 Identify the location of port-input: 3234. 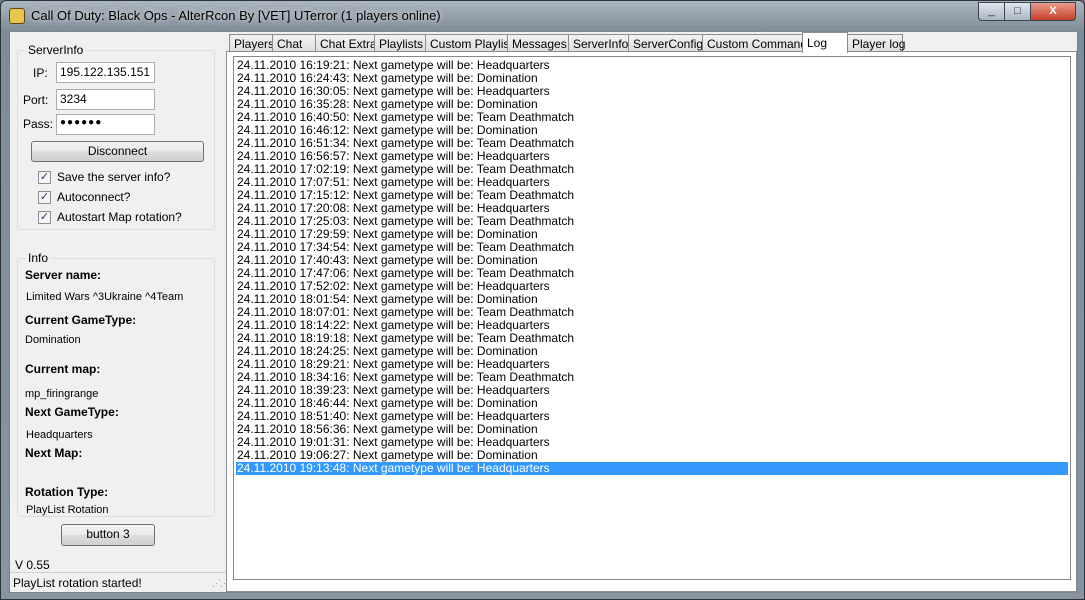
(105, 99).